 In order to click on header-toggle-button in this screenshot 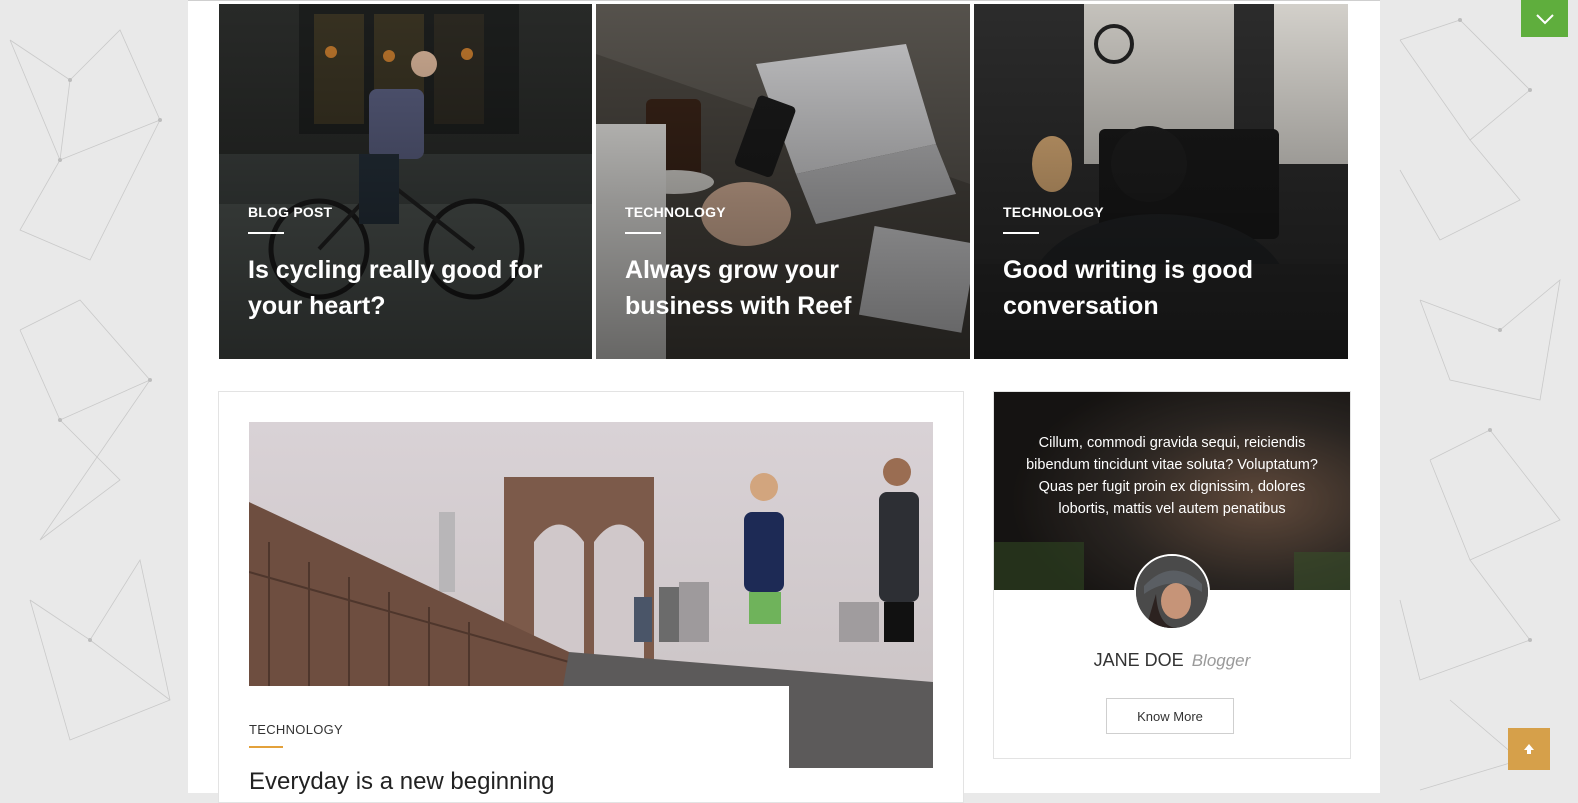, I will do `click(1544, 18)`.